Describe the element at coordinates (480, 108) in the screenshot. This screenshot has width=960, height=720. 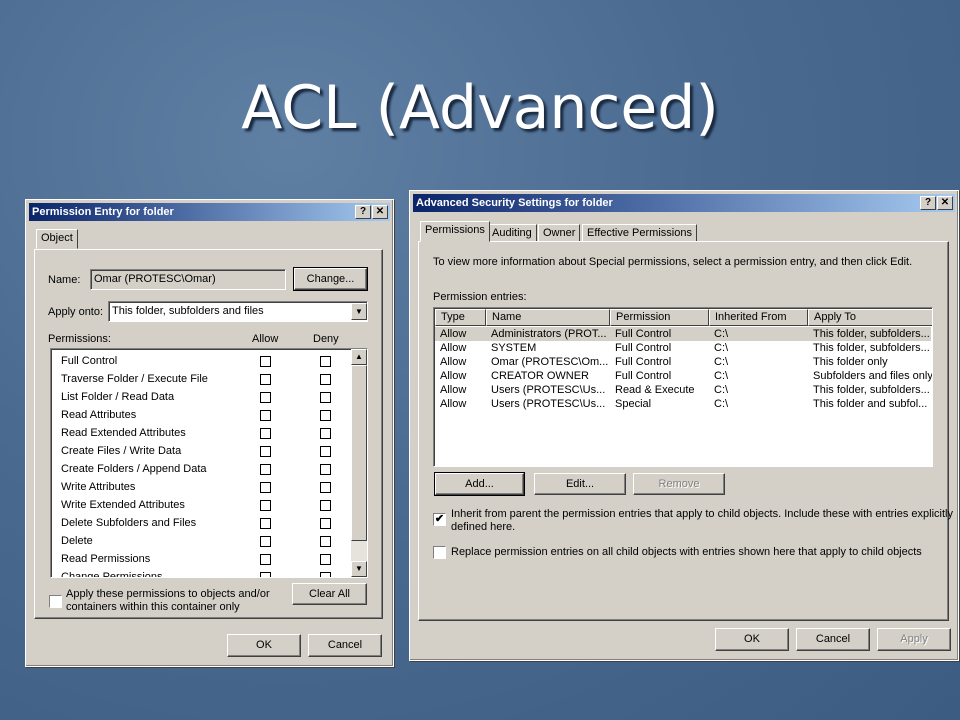
I see `slide-title: ACL (Advanced)` at that location.